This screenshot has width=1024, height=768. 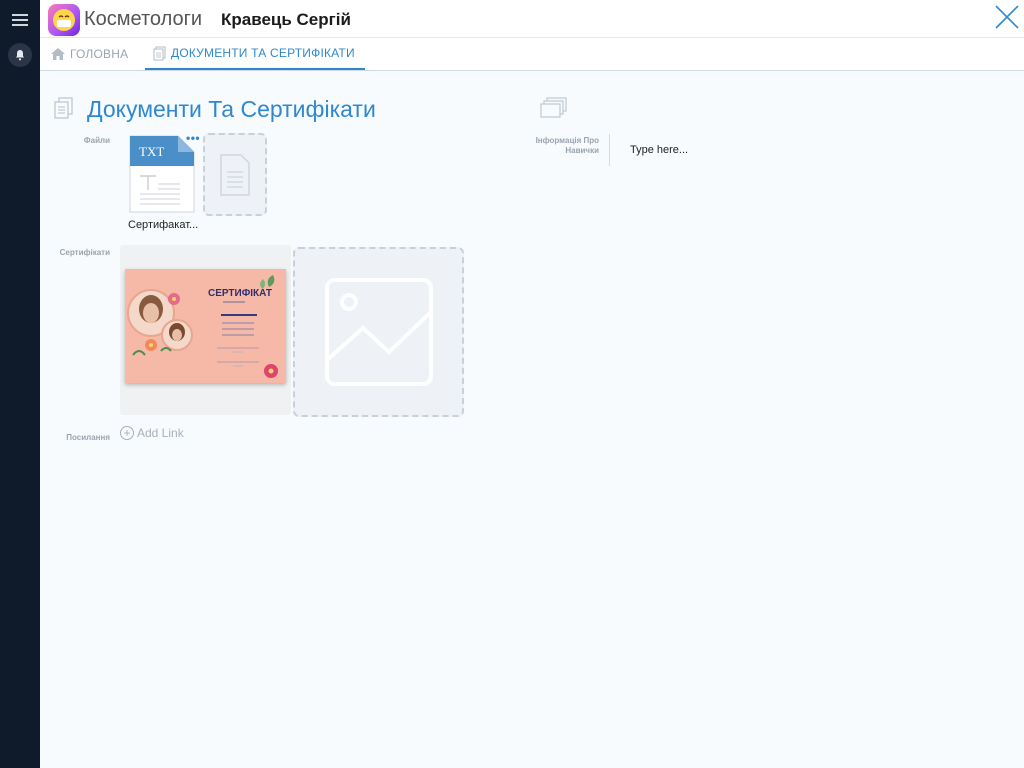 I want to click on documents-section-icon, so click(x=64, y=110).